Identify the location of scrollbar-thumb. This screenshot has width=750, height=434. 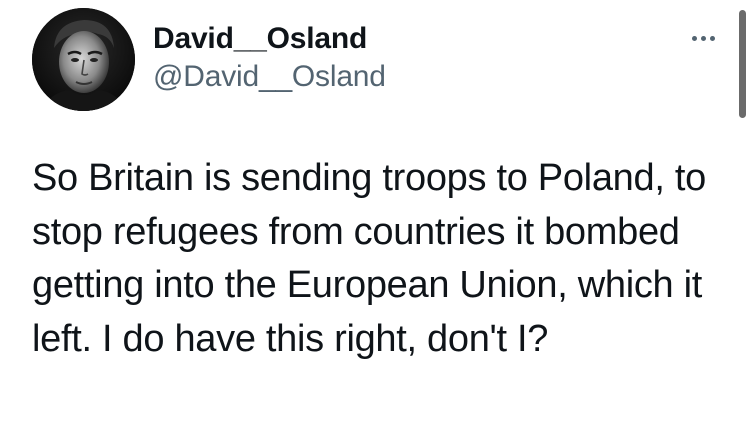
(742, 64).